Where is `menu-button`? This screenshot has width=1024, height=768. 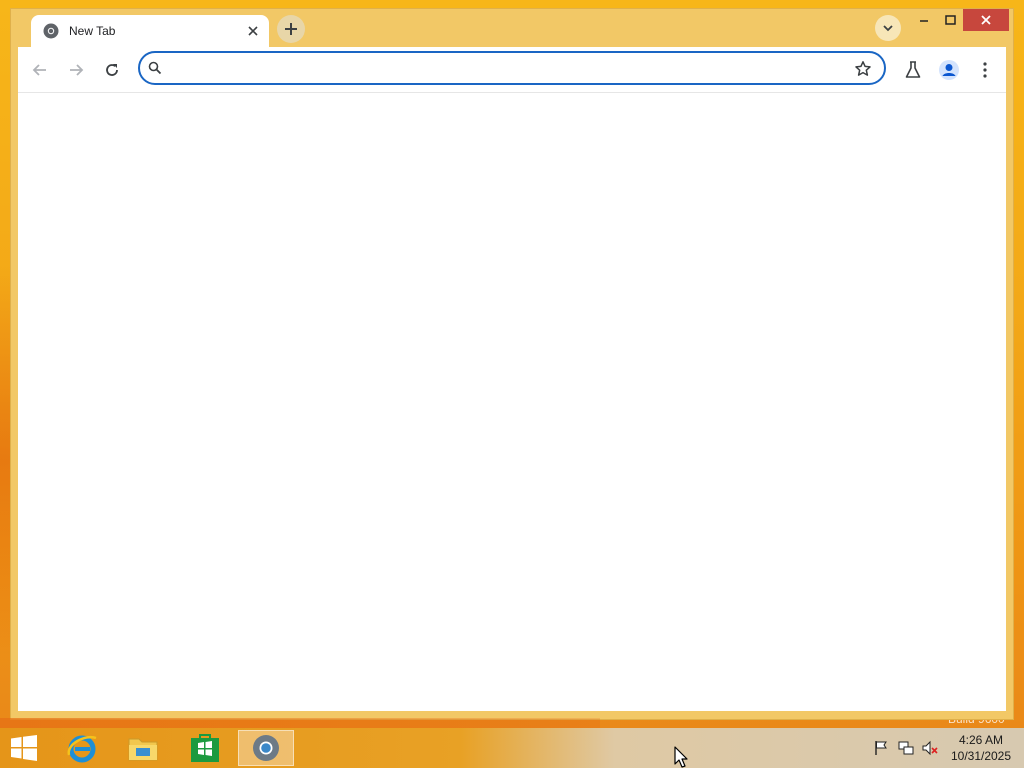
menu-button is located at coordinates (985, 70).